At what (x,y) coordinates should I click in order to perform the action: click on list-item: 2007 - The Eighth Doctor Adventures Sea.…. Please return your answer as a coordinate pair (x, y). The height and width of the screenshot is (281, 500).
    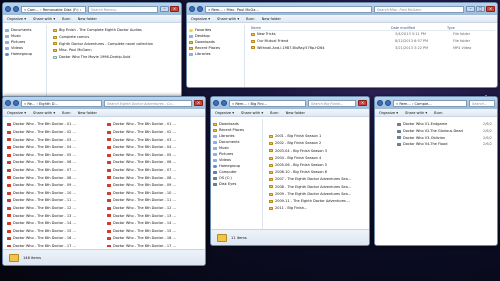
    Looking at the image, I should click on (318, 179).